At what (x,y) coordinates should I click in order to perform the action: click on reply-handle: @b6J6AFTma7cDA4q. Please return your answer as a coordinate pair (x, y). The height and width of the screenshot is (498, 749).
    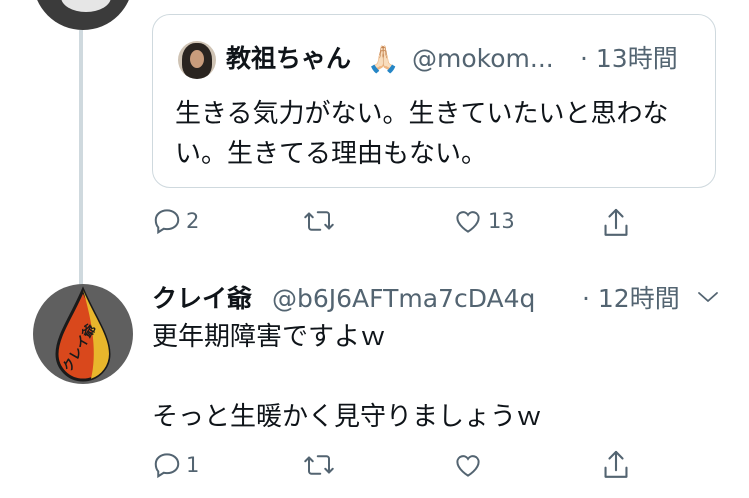
    Looking at the image, I should click on (403, 299).